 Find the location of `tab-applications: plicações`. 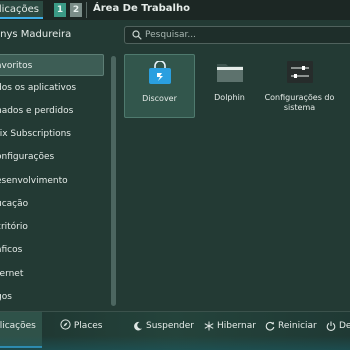

tab-applications: plicações is located at coordinates (21, 10).